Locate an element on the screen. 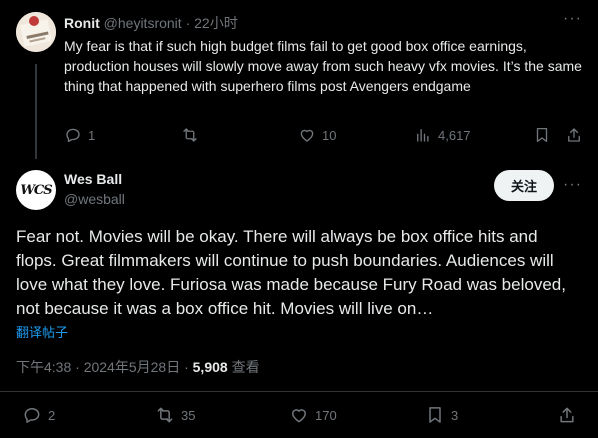 This screenshot has width=598, height=438. reply-views-button: 4,617 is located at coordinates (442, 135).